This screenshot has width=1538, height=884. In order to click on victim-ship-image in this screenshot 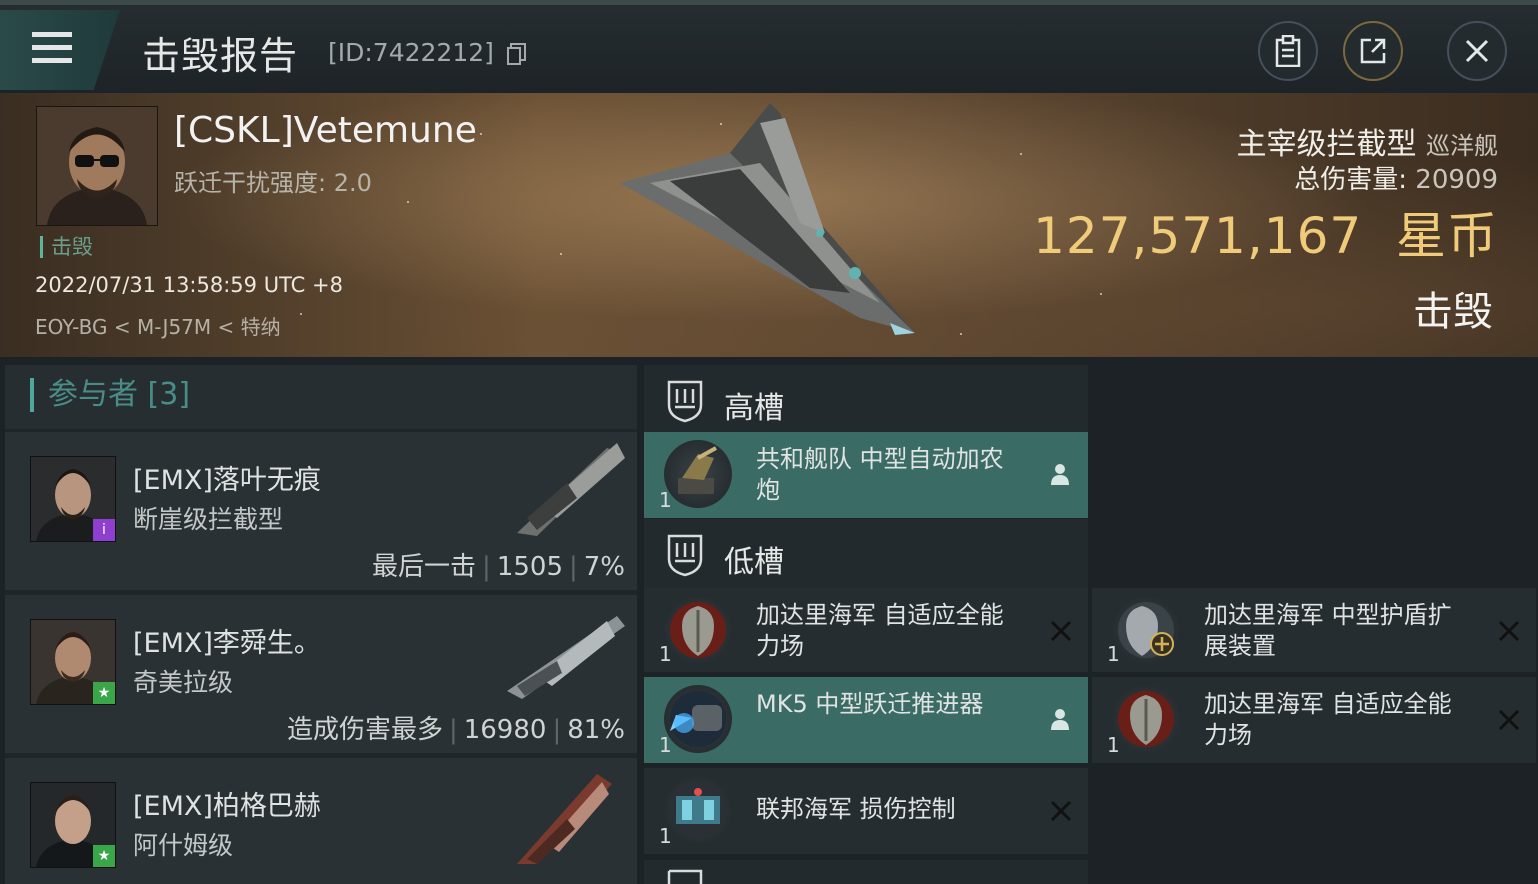, I will do `click(770, 223)`.